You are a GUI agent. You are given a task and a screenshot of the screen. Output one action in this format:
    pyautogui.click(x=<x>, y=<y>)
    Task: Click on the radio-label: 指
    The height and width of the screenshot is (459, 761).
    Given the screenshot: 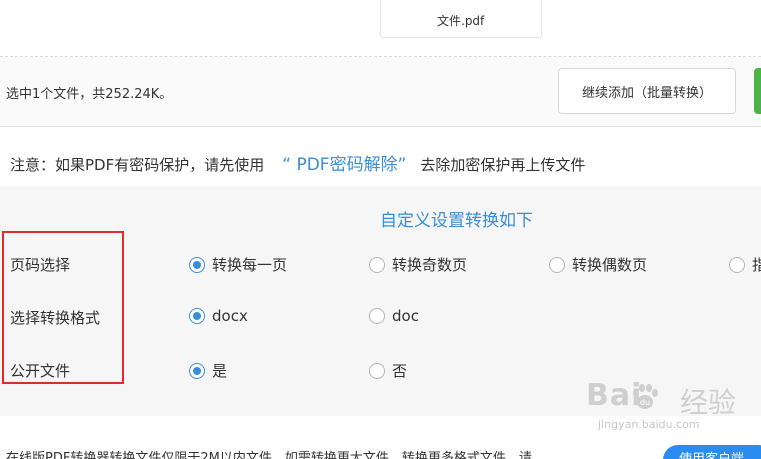 What is the action you would take?
    pyautogui.click(x=756, y=265)
    